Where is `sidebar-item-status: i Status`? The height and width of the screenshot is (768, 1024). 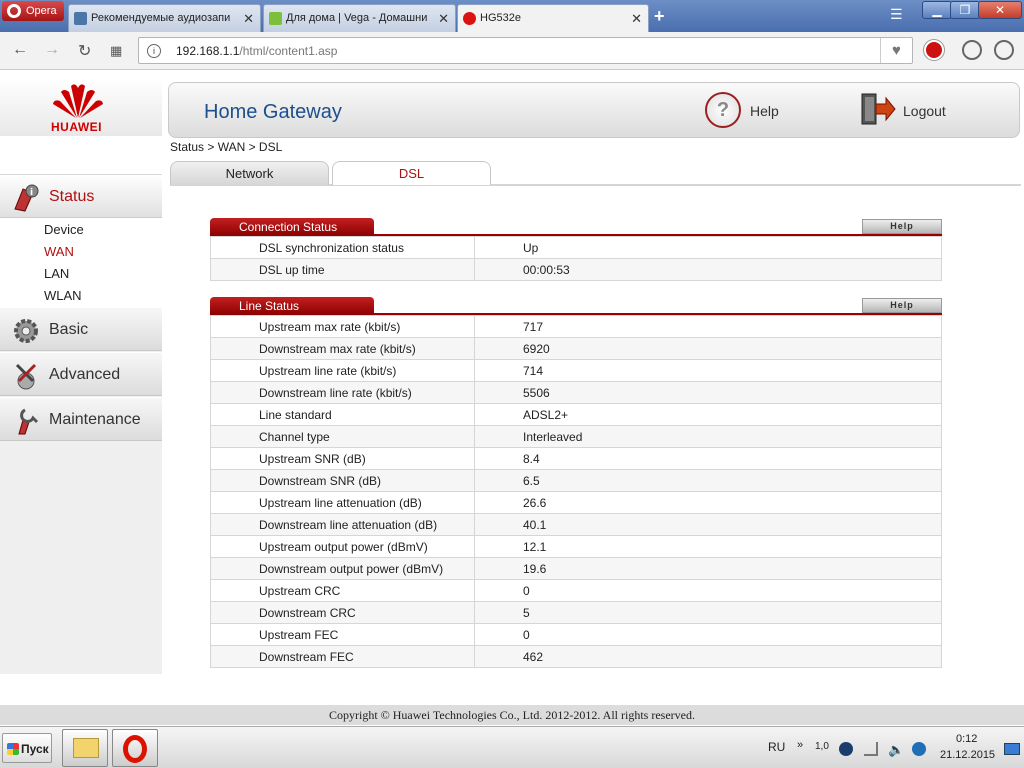
sidebar-item-status: i Status is located at coordinates (81, 196).